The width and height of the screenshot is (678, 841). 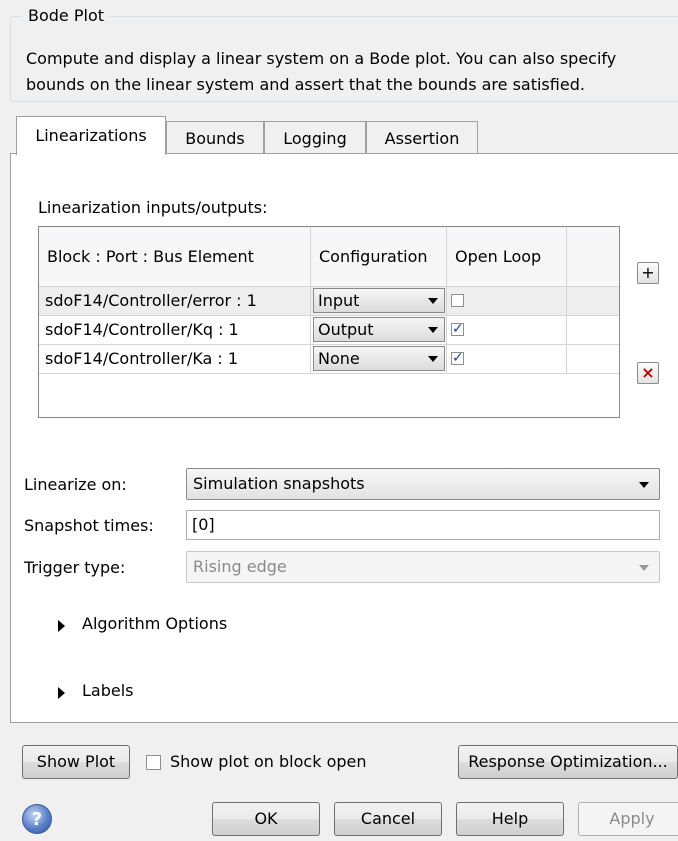 What do you see at coordinates (175, 359) in the screenshot?
I see `table-row-block-cell: sdoF14/Controller/Ka : 1` at bounding box center [175, 359].